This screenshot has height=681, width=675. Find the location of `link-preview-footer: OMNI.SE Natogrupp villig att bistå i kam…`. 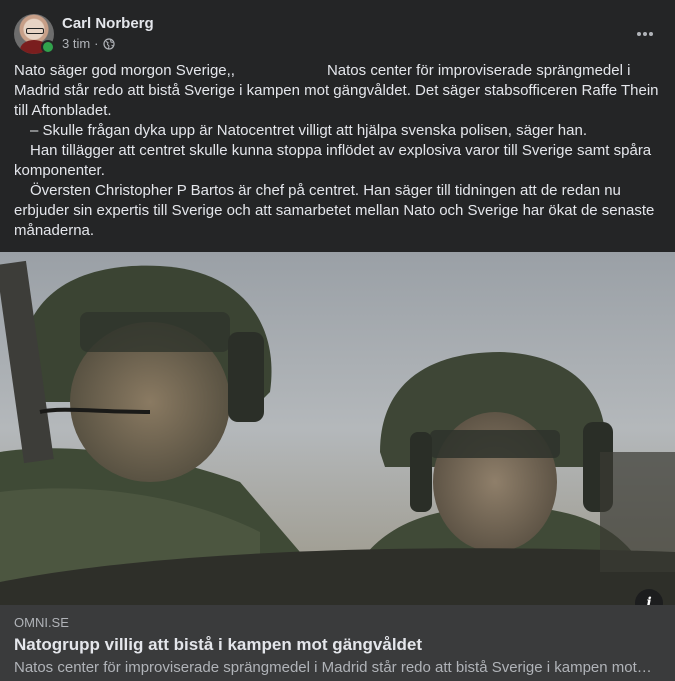

link-preview-footer: OMNI.SE Natogrupp villig att bistå i kam… is located at coordinates (337, 643).